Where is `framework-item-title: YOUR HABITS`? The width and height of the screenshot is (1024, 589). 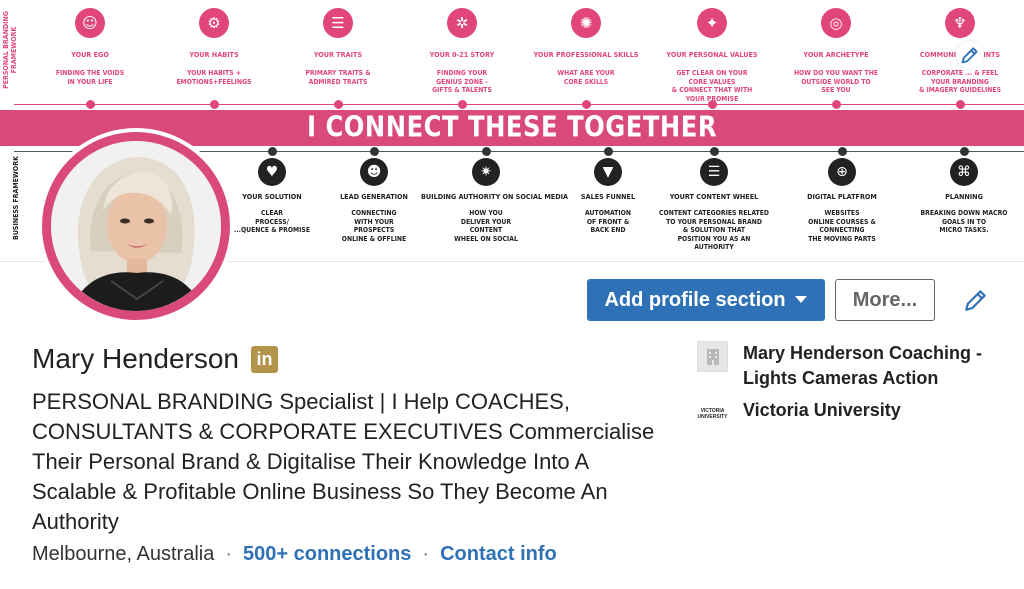
framework-item-title: YOUR HABITS is located at coordinates (214, 54).